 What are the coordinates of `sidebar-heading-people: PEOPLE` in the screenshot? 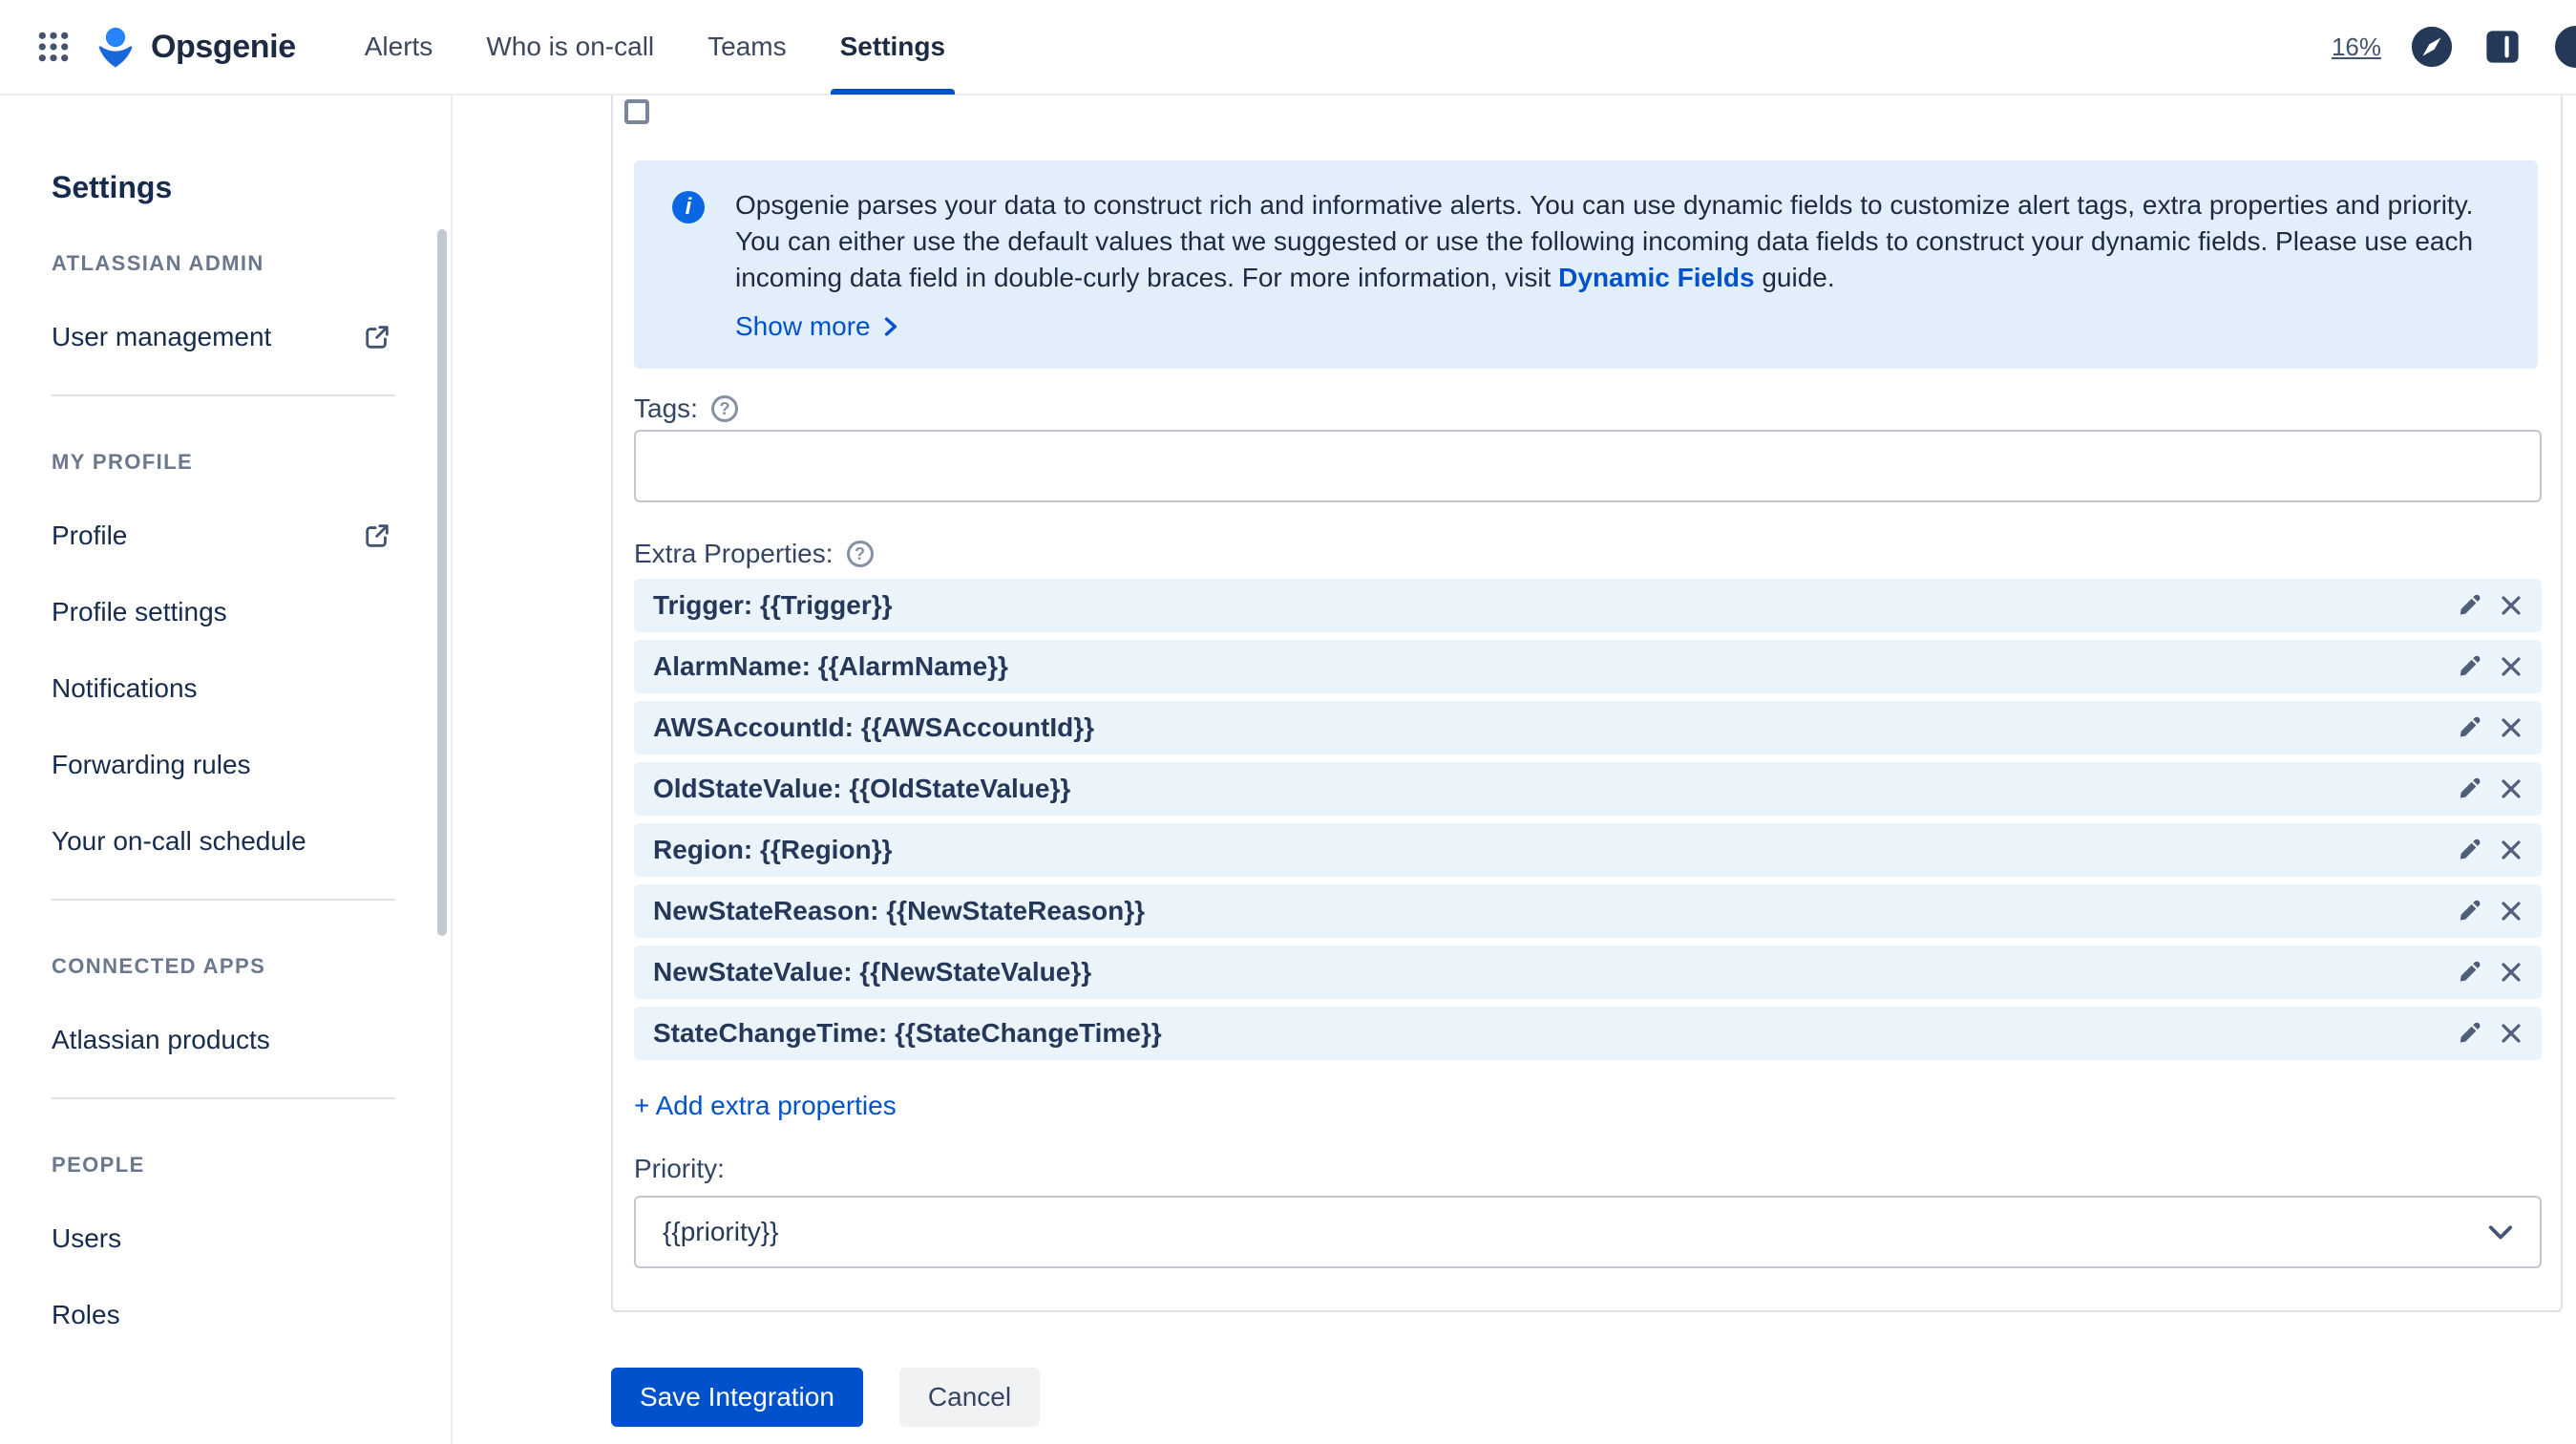 It's located at (98, 1165).